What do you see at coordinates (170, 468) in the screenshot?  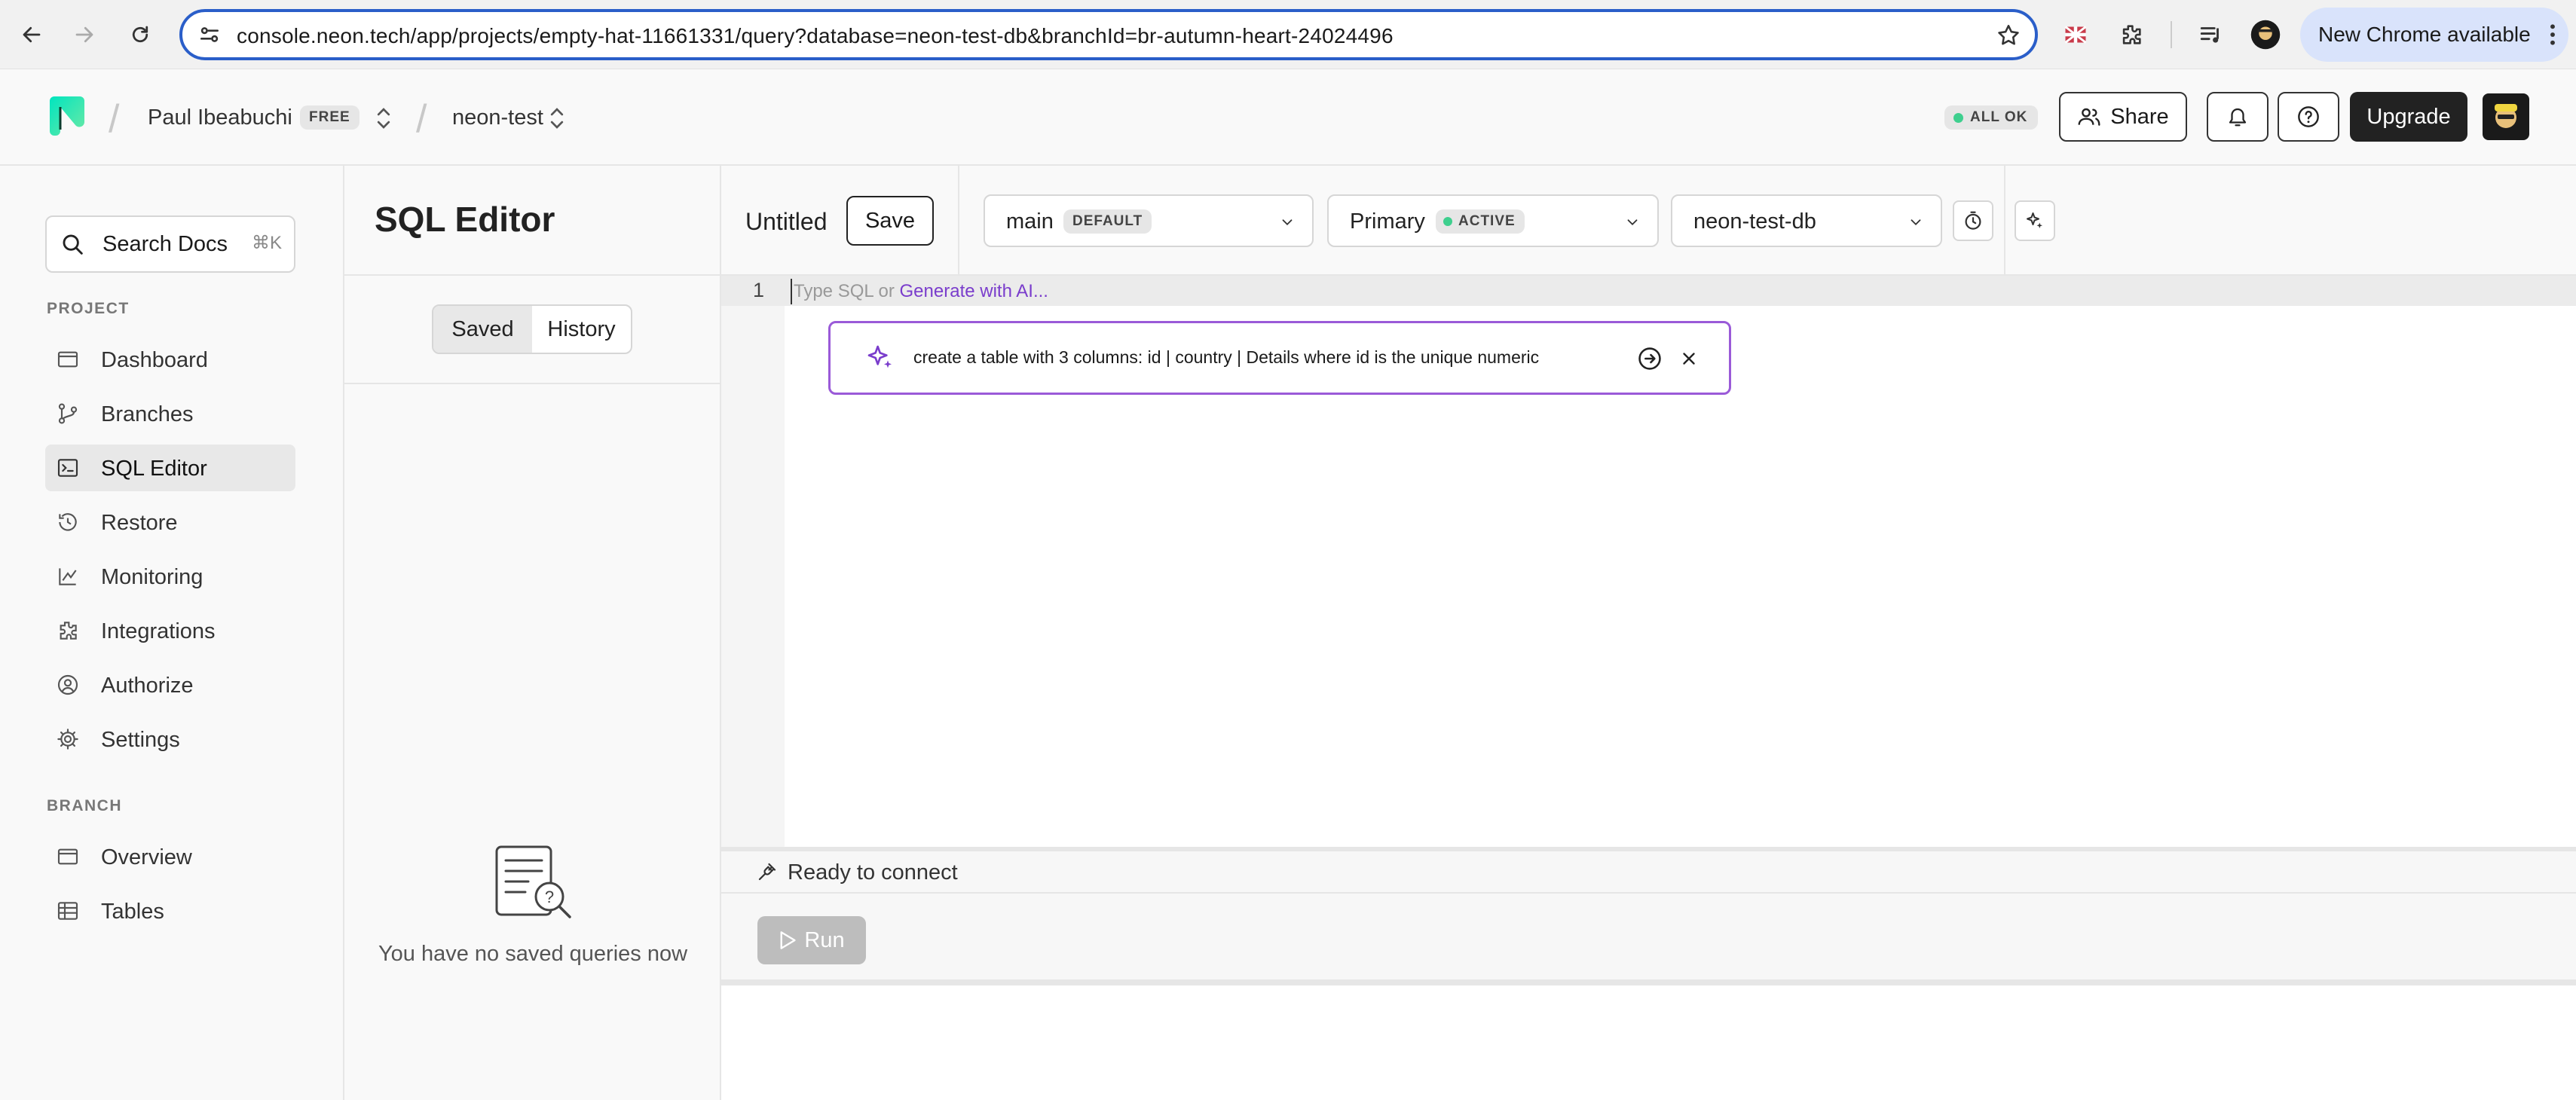 I see `sidebar-item-sql-editor: SQL Editor` at bounding box center [170, 468].